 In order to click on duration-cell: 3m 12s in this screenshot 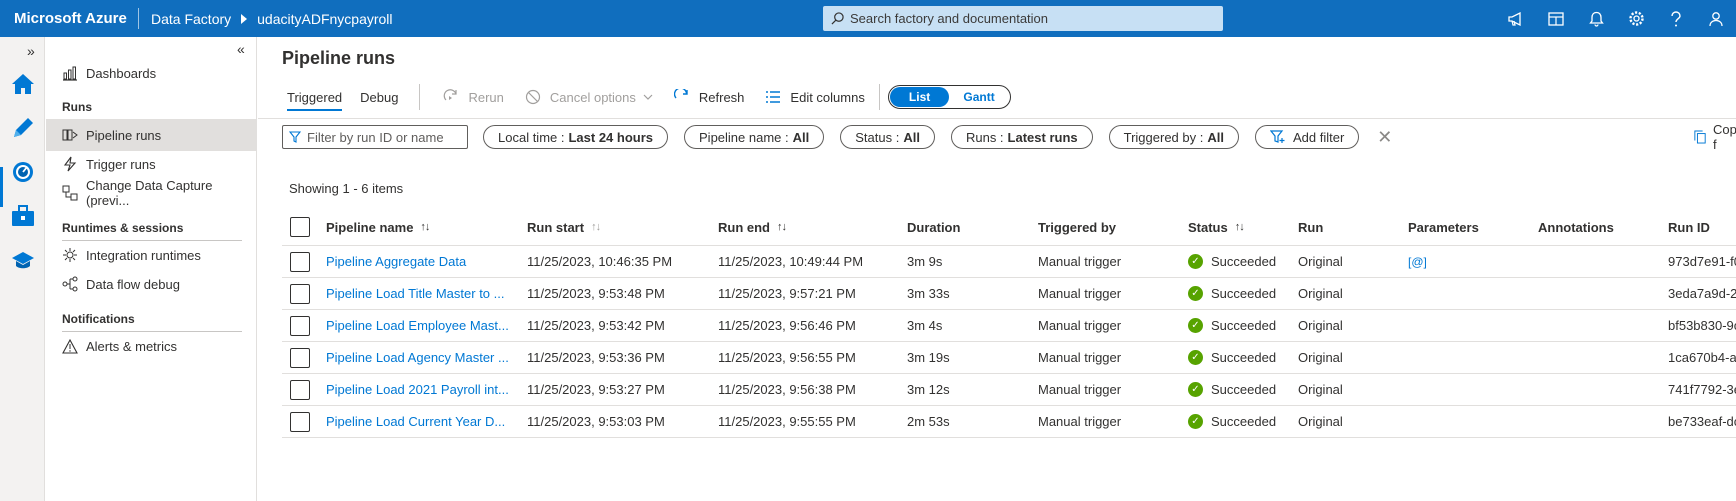, I will do `click(928, 389)`.